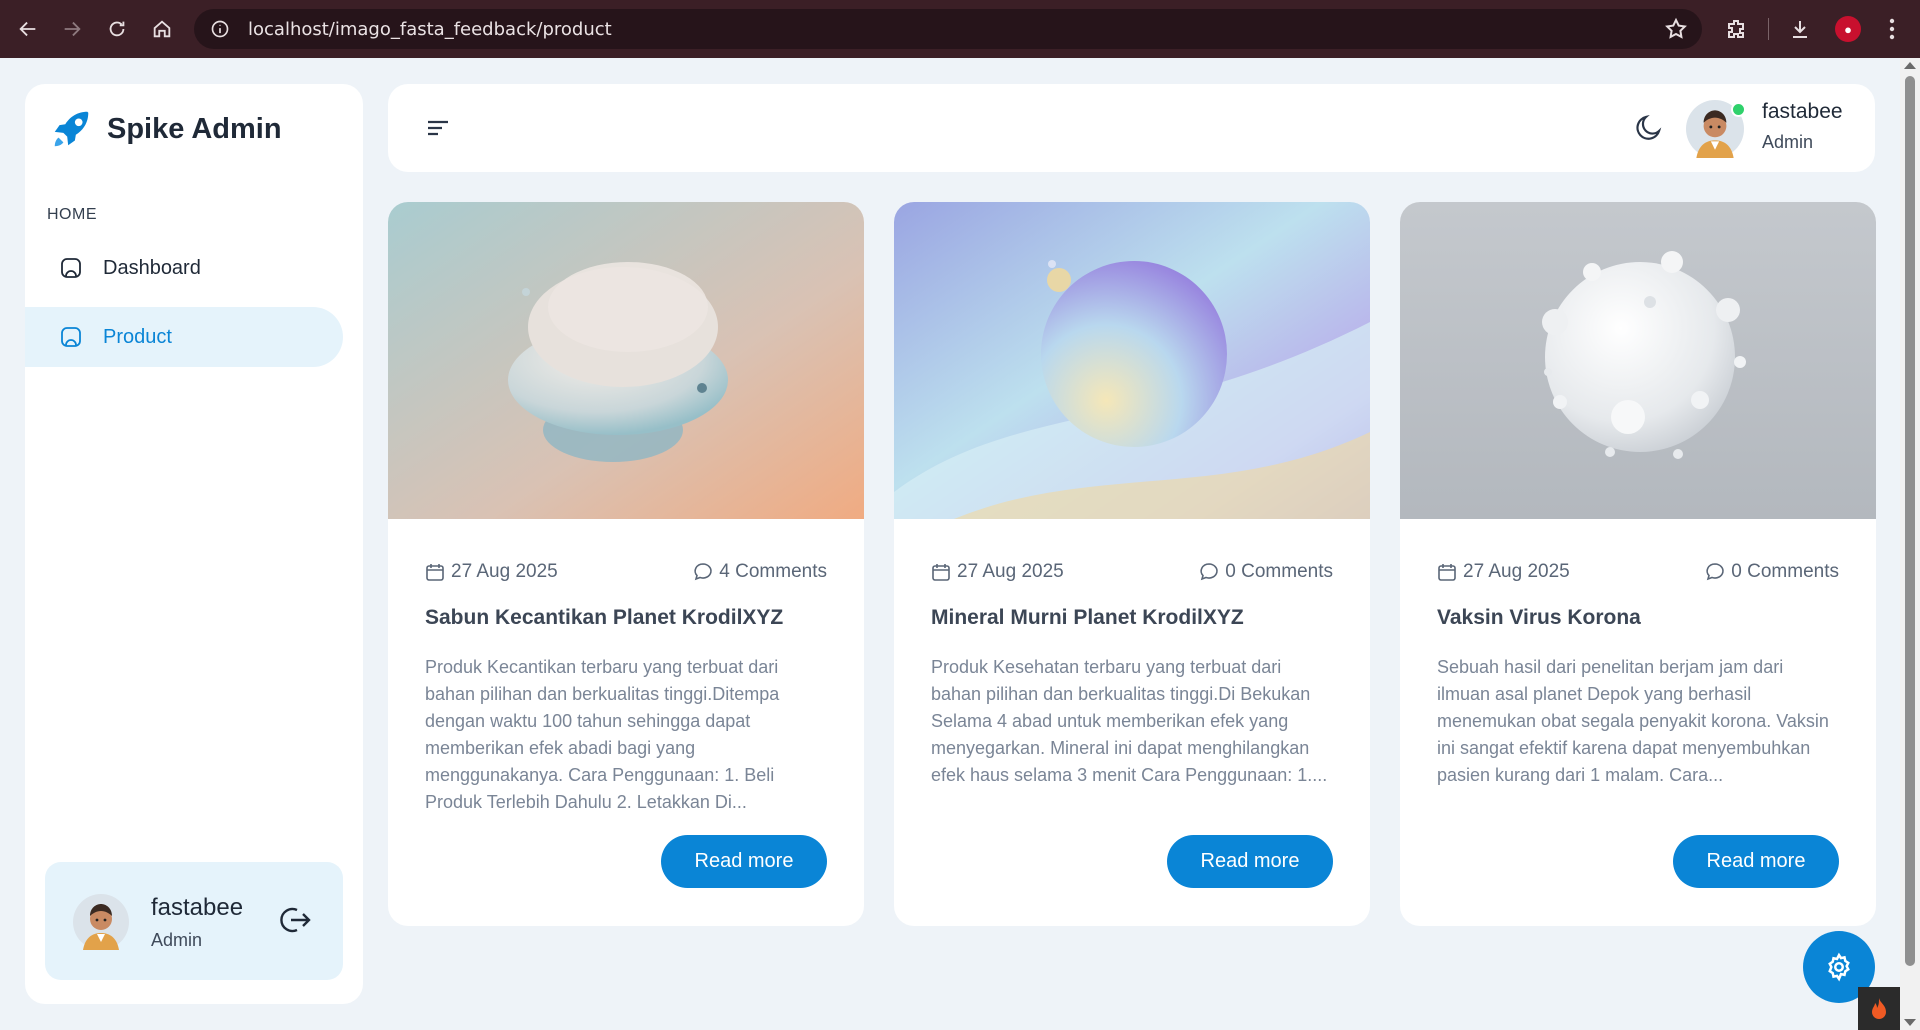 The height and width of the screenshot is (1030, 1920). I want to click on reload-icon, so click(117, 29).